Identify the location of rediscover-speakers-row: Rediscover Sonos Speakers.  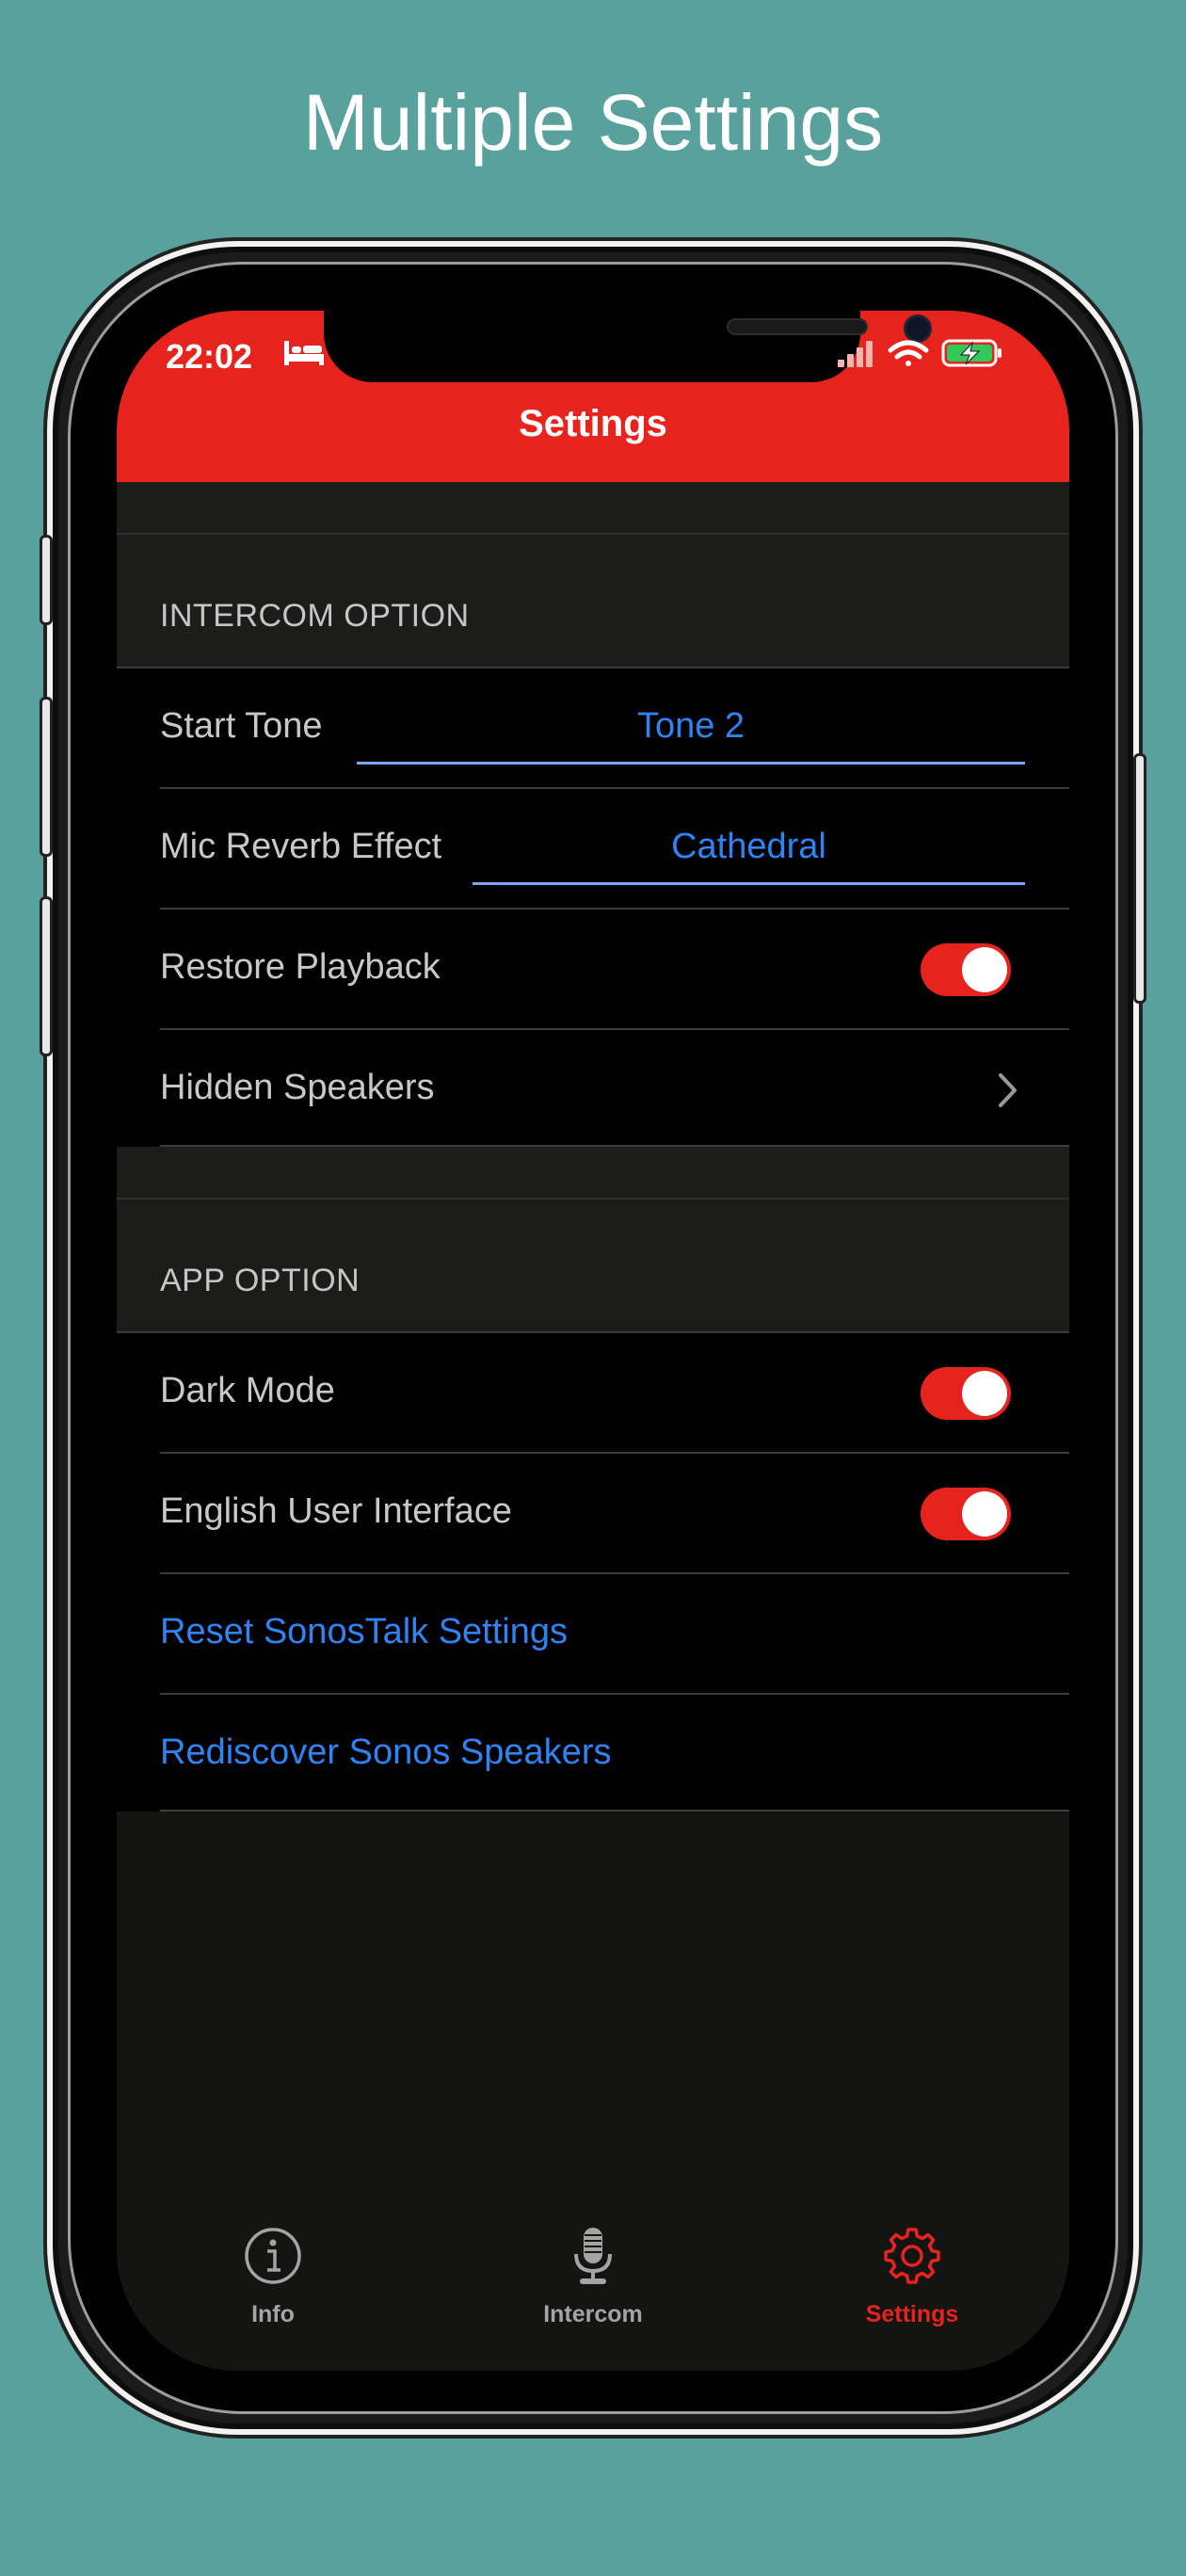
(593, 1753).